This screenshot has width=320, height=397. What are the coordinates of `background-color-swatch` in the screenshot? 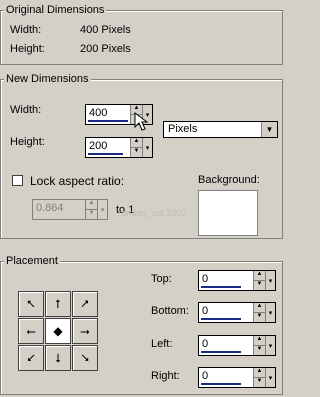 It's located at (228, 213).